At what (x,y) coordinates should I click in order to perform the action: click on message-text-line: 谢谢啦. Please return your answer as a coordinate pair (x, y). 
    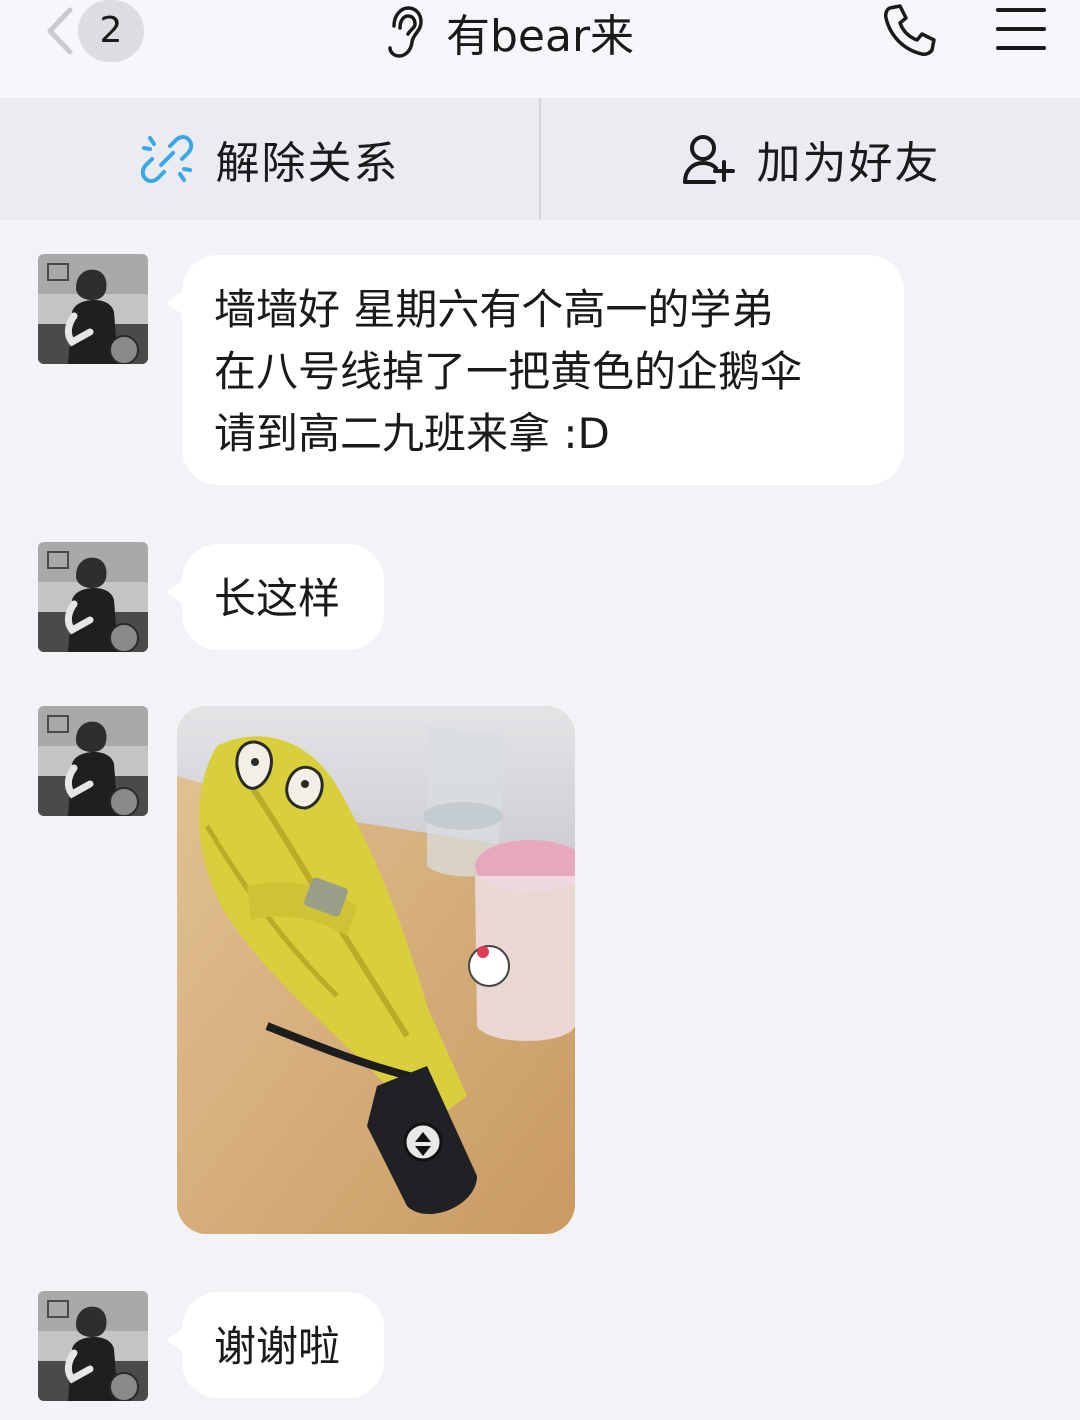
    Looking at the image, I should click on (277, 1346).